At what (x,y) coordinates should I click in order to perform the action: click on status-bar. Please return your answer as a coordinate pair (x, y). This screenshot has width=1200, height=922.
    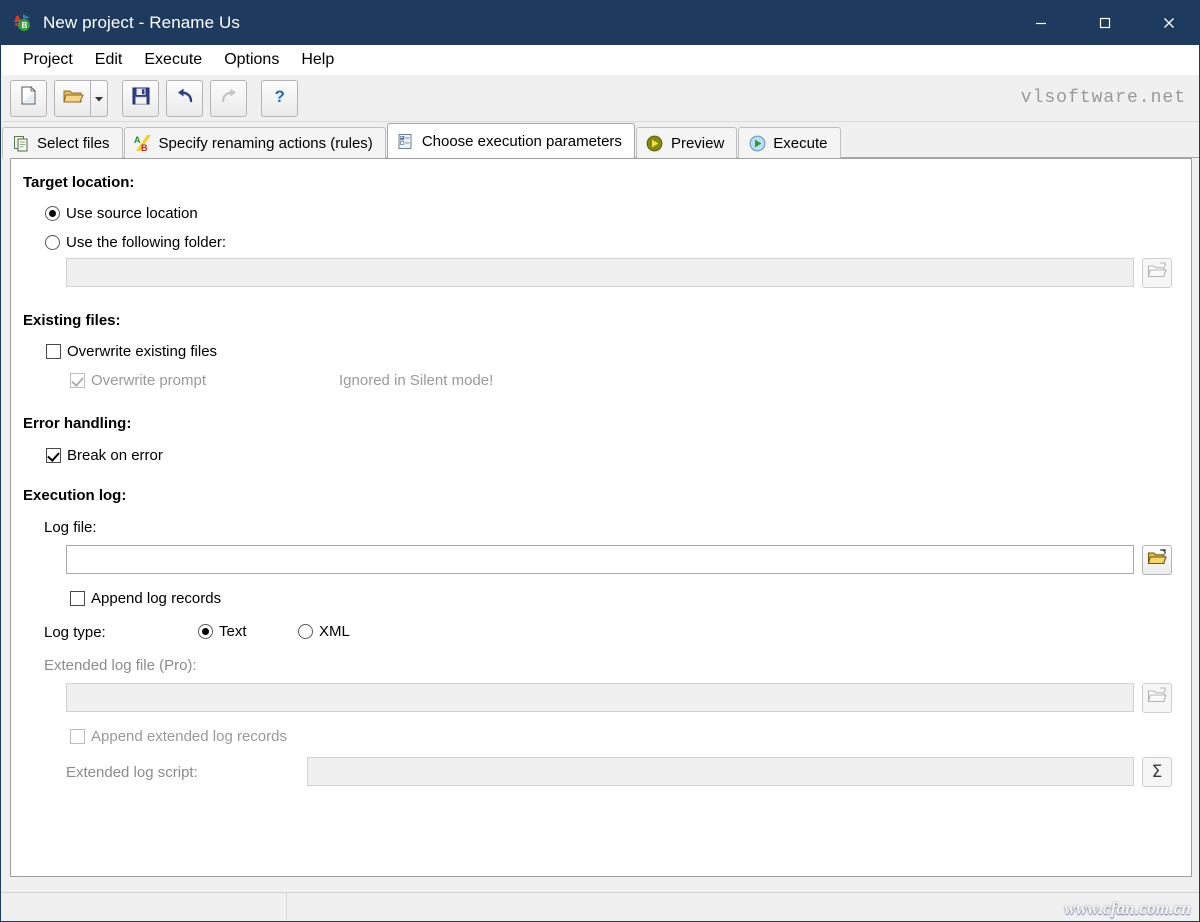
    Looking at the image, I should click on (600, 906).